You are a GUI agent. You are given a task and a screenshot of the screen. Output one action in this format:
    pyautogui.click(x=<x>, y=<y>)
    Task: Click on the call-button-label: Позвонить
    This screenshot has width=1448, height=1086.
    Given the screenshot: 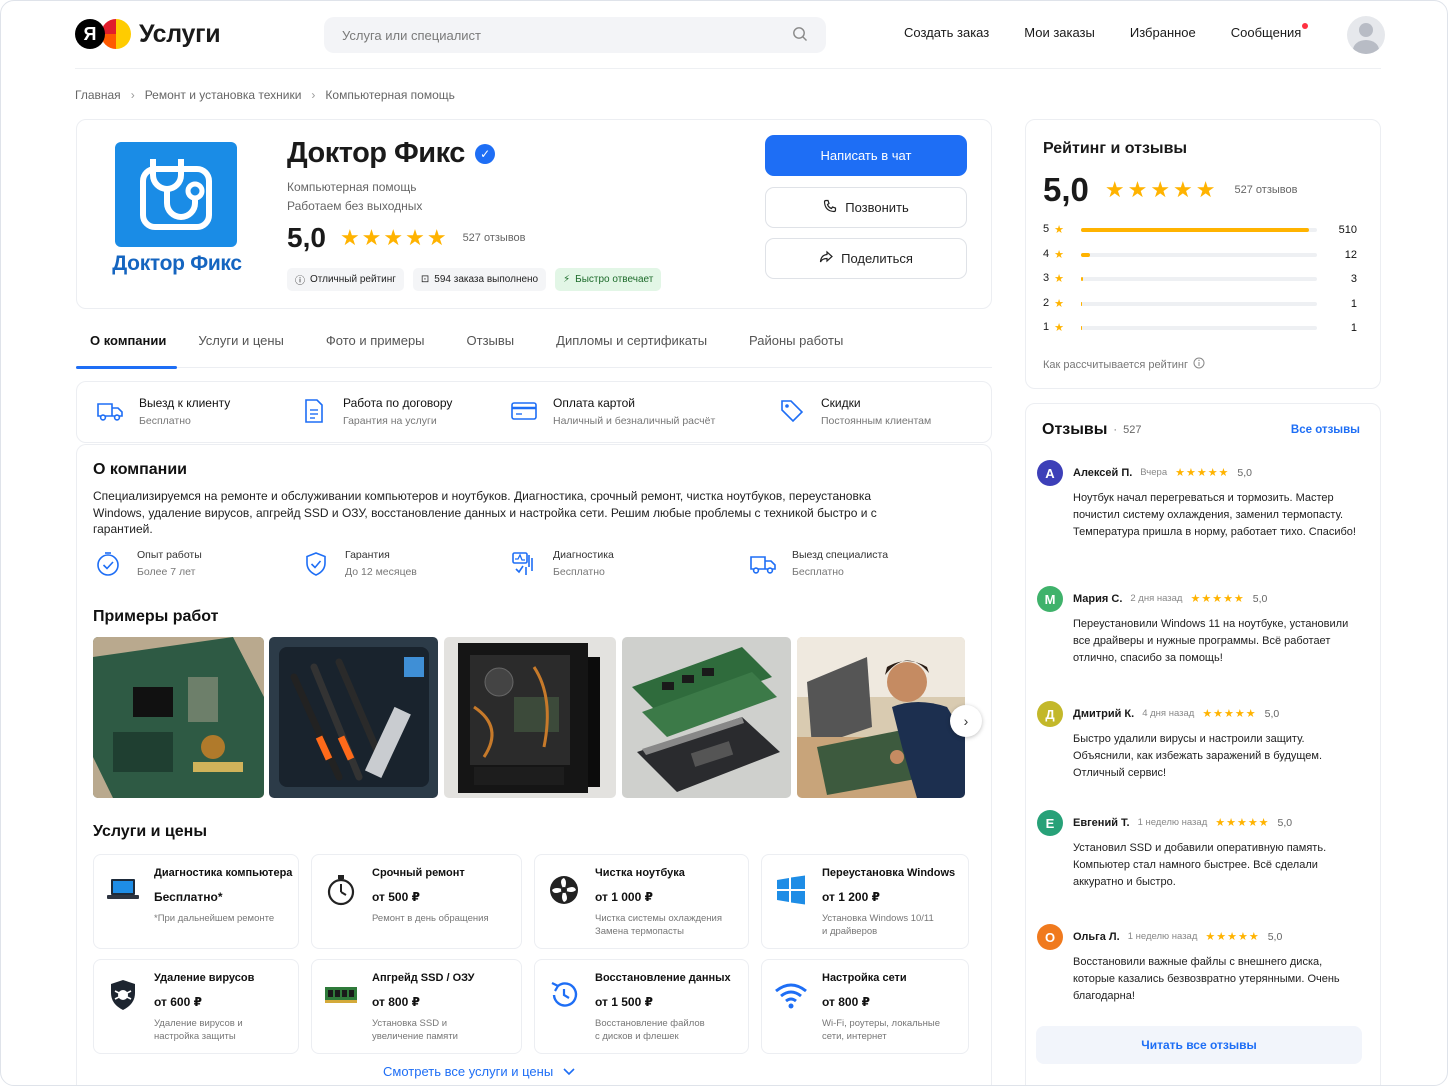 What is the action you would take?
    pyautogui.click(x=877, y=207)
    